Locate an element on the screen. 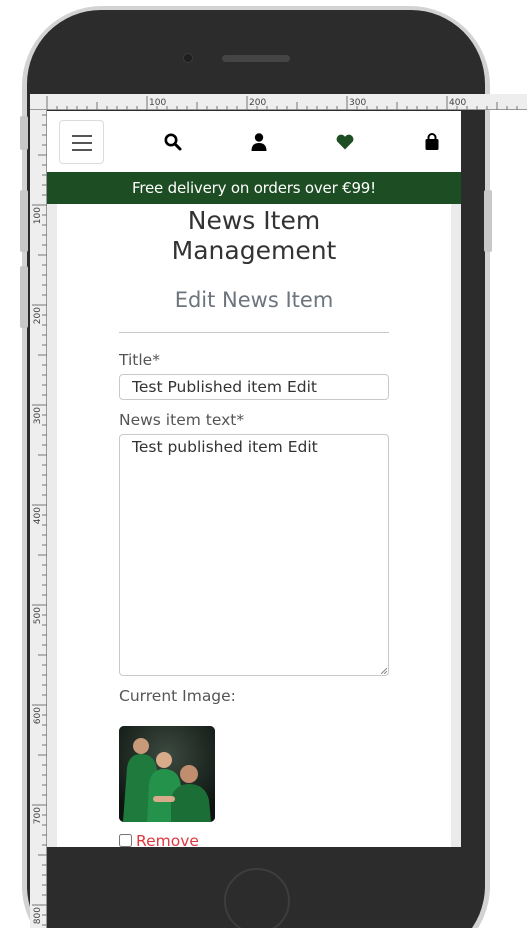 The image size is (527, 928). volume-up-button is located at coordinates (24, 221).